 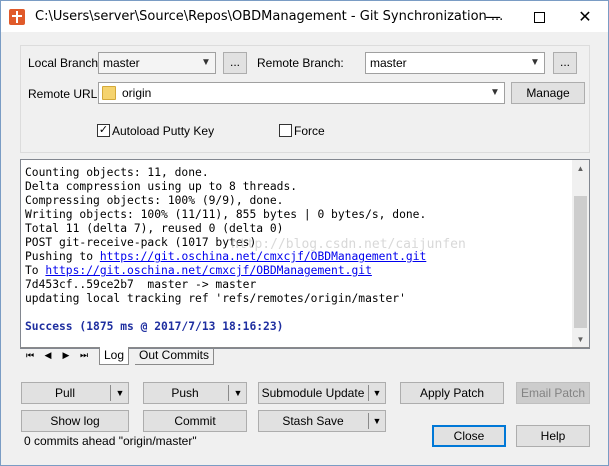 I want to click on console-line: Delta compression using up to 8 threads., so click(x=161, y=186).